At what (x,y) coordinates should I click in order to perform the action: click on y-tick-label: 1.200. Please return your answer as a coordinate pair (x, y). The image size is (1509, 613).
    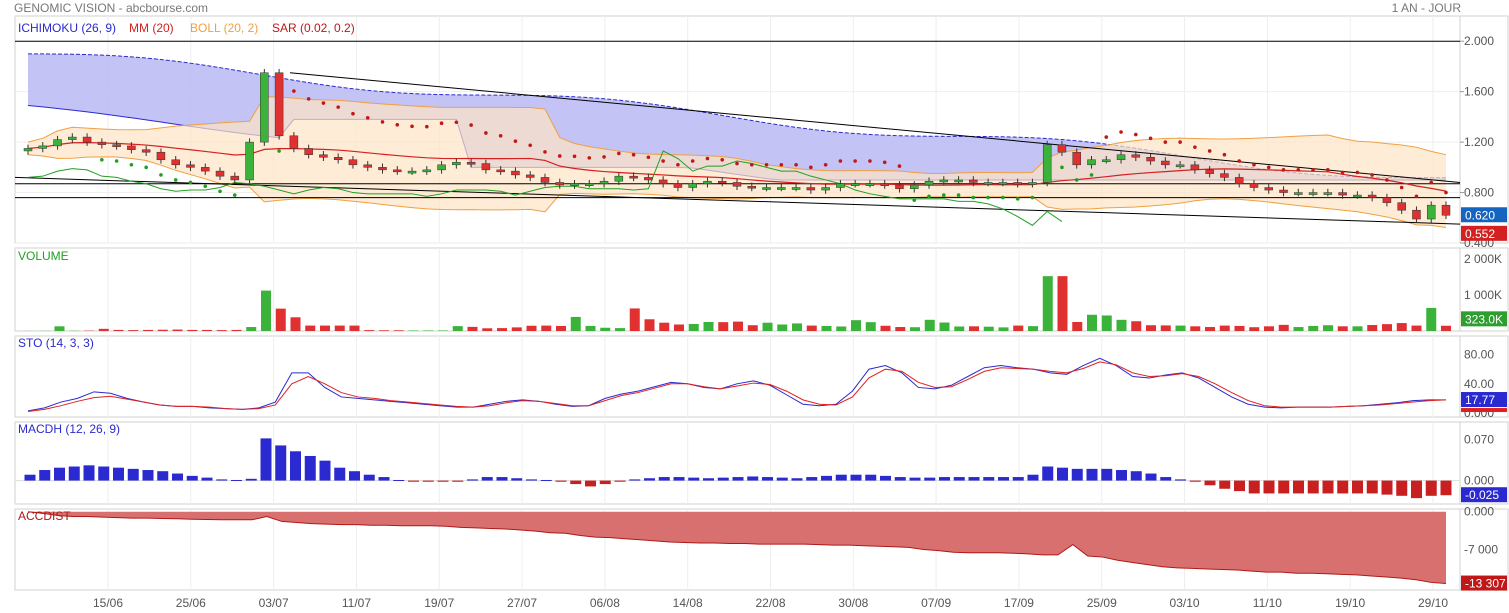
    Looking at the image, I should click on (1479, 142).